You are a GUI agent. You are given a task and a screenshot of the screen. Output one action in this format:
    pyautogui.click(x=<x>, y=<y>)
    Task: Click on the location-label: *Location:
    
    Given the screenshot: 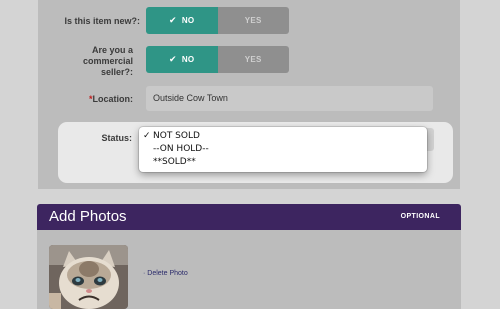 What is the action you would take?
    pyautogui.click(x=86, y=99)
    